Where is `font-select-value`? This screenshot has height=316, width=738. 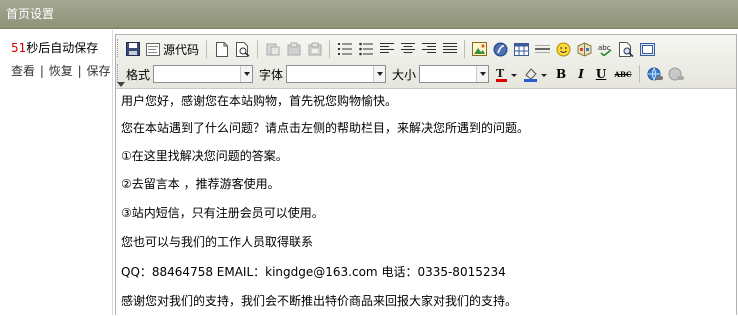
font-select-value is located at coordinates (330, 74).